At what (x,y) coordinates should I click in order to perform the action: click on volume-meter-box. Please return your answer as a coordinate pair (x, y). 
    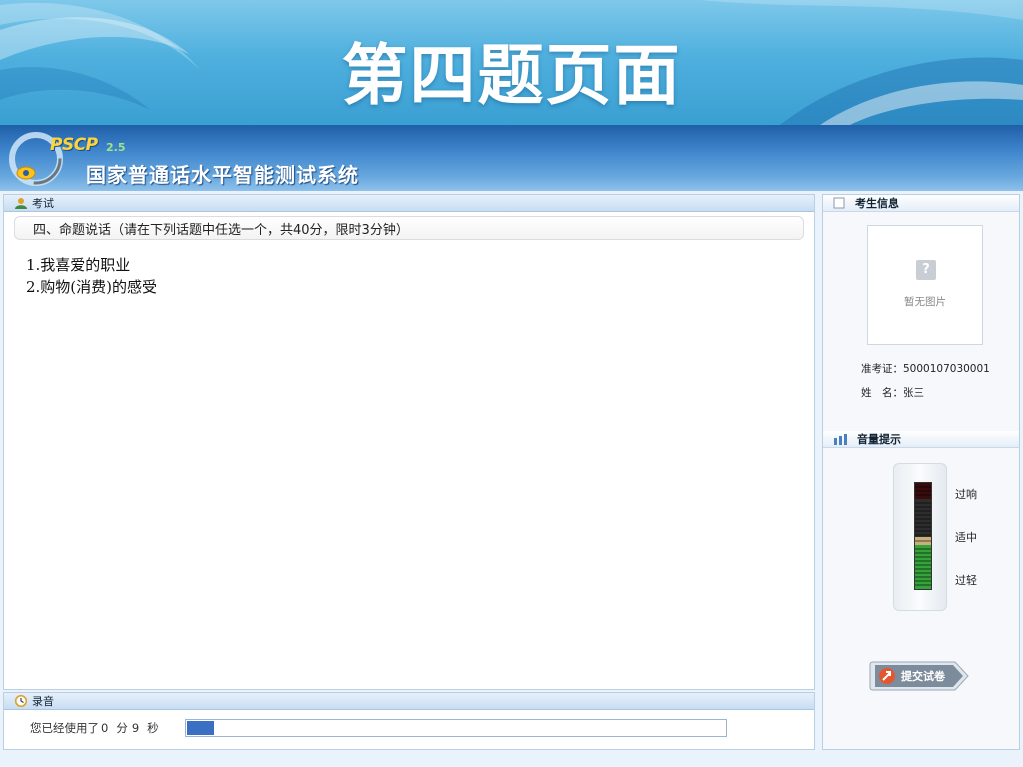
    Looking at the image, I should click on (920, 537).